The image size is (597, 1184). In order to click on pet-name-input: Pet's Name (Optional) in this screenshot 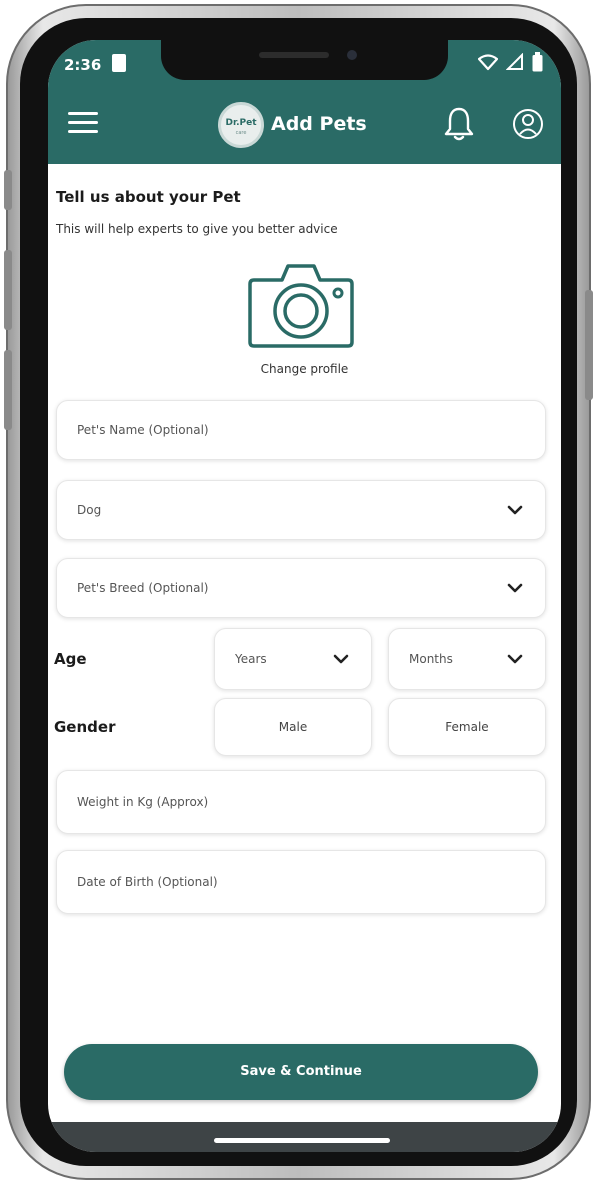, I will do `click(301, 430)`.